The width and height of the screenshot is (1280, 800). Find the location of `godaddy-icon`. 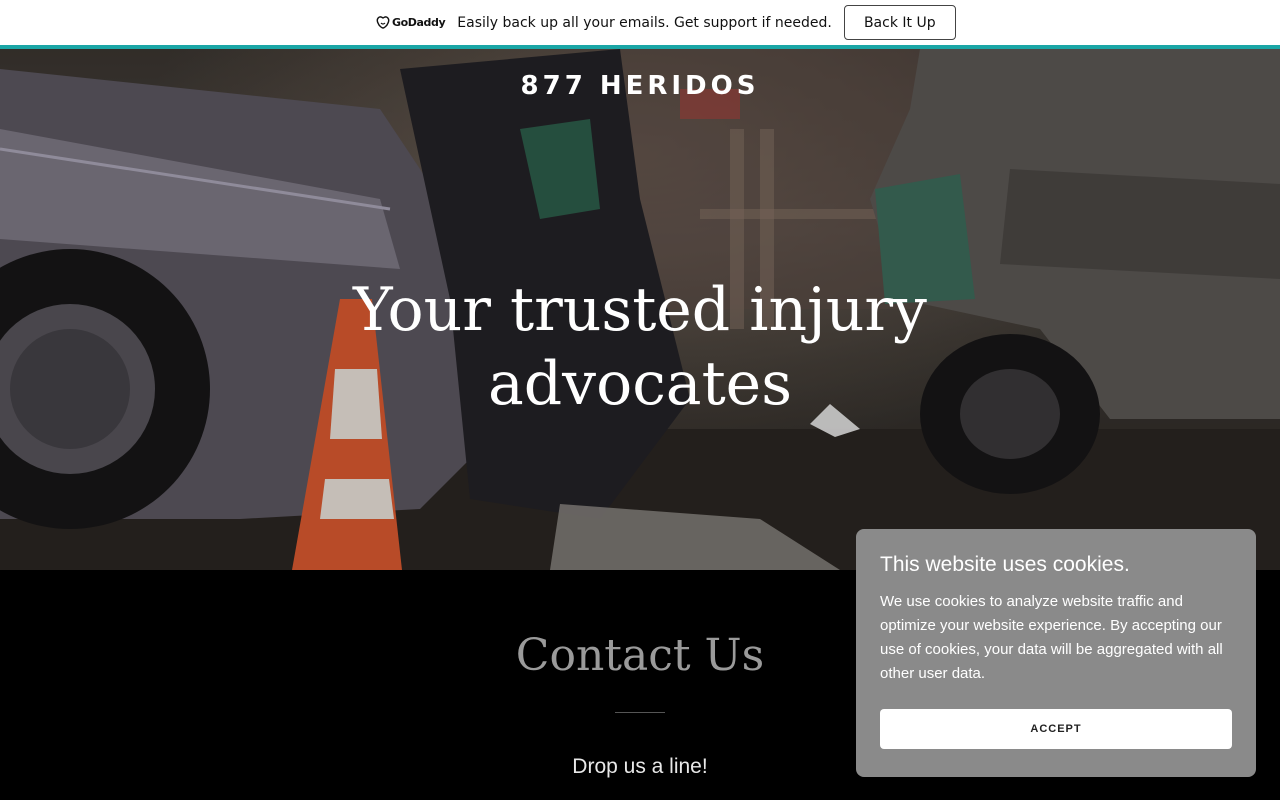

godaddy-icon is located at coordinates (383, 22).